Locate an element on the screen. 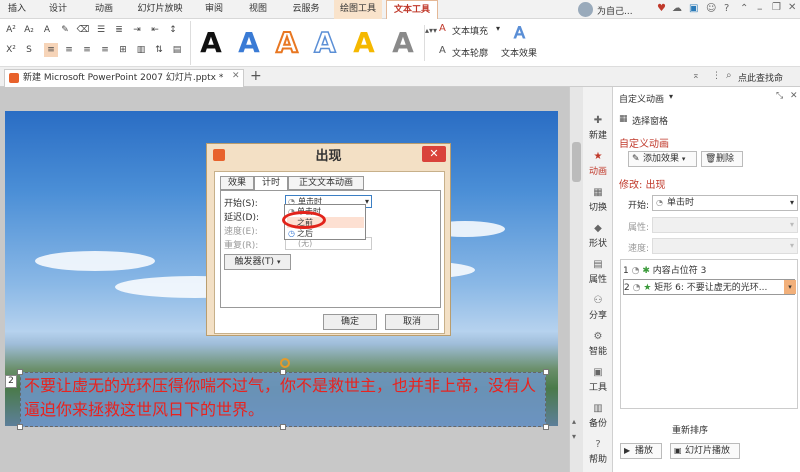 The height and width of the screenshot is (472, 800). help-icon: ? is located at coordinates (726, 8).